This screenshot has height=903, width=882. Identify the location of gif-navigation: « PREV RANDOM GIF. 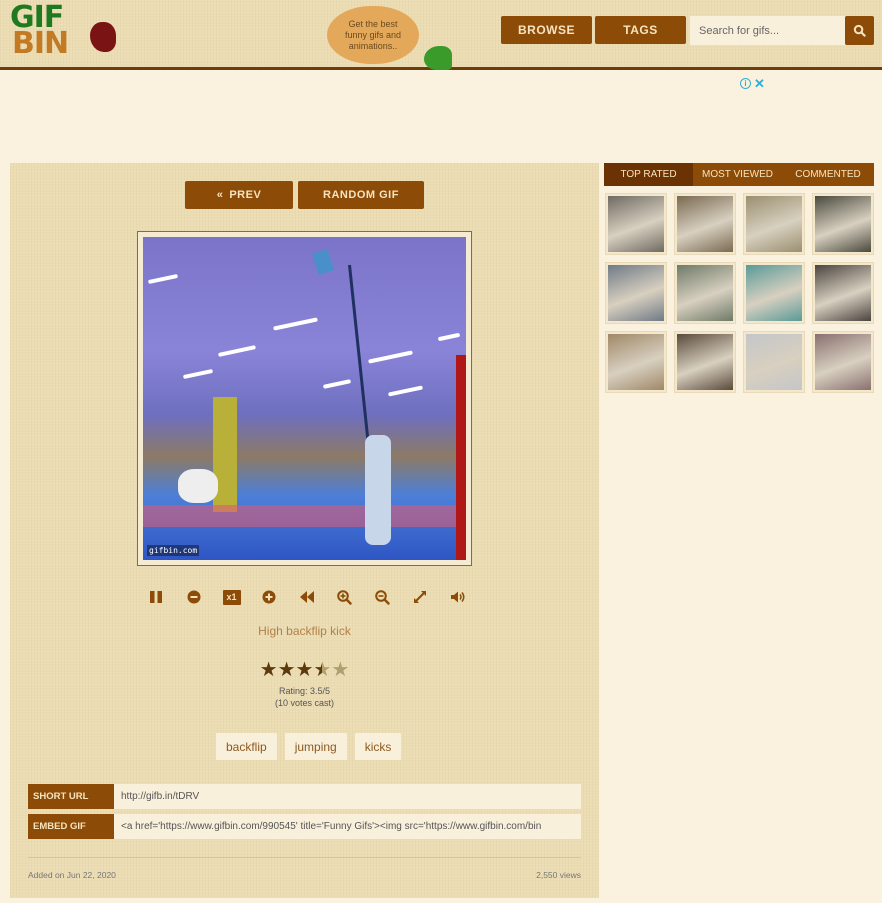
(304, 195).